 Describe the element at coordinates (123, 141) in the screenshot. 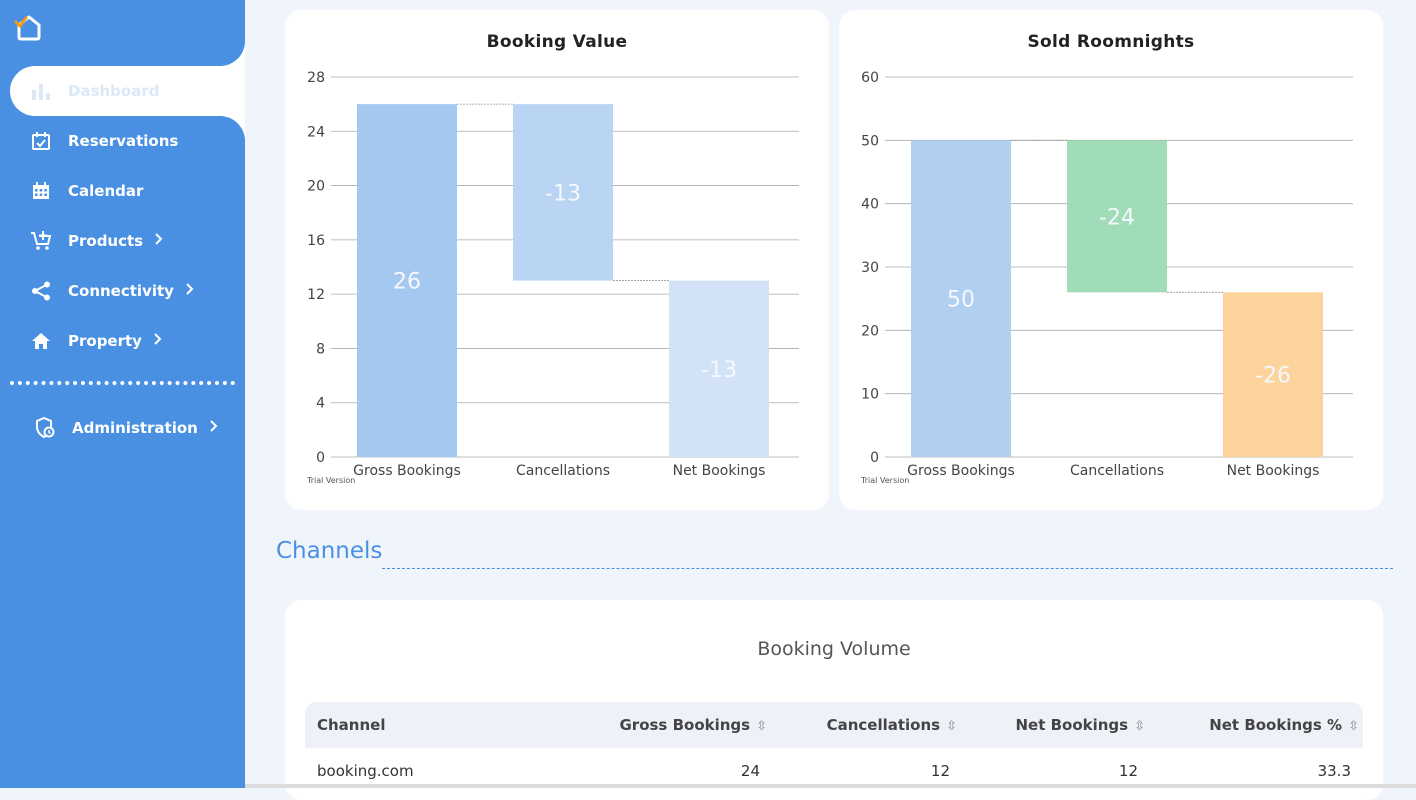

I see `sidebar-item-label: Reservations` at that location.